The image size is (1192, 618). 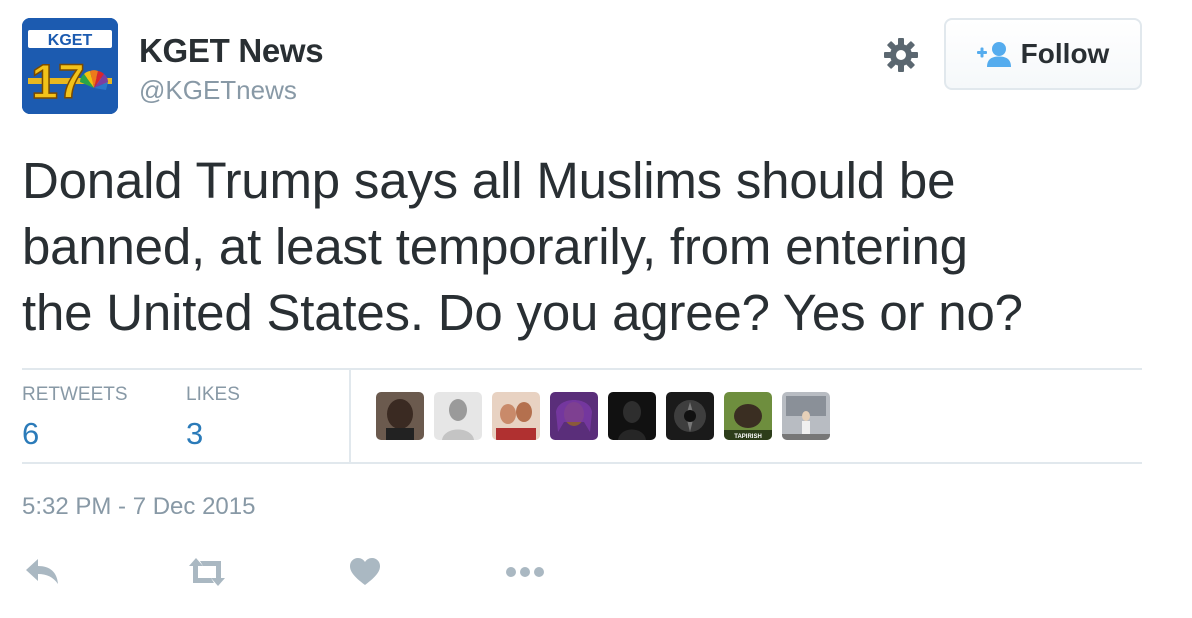 What do you see at coordinates (603, 416) in the screenshot?
I see `liker-avatars: TAPIRISH` at bounding box center [603, 416].